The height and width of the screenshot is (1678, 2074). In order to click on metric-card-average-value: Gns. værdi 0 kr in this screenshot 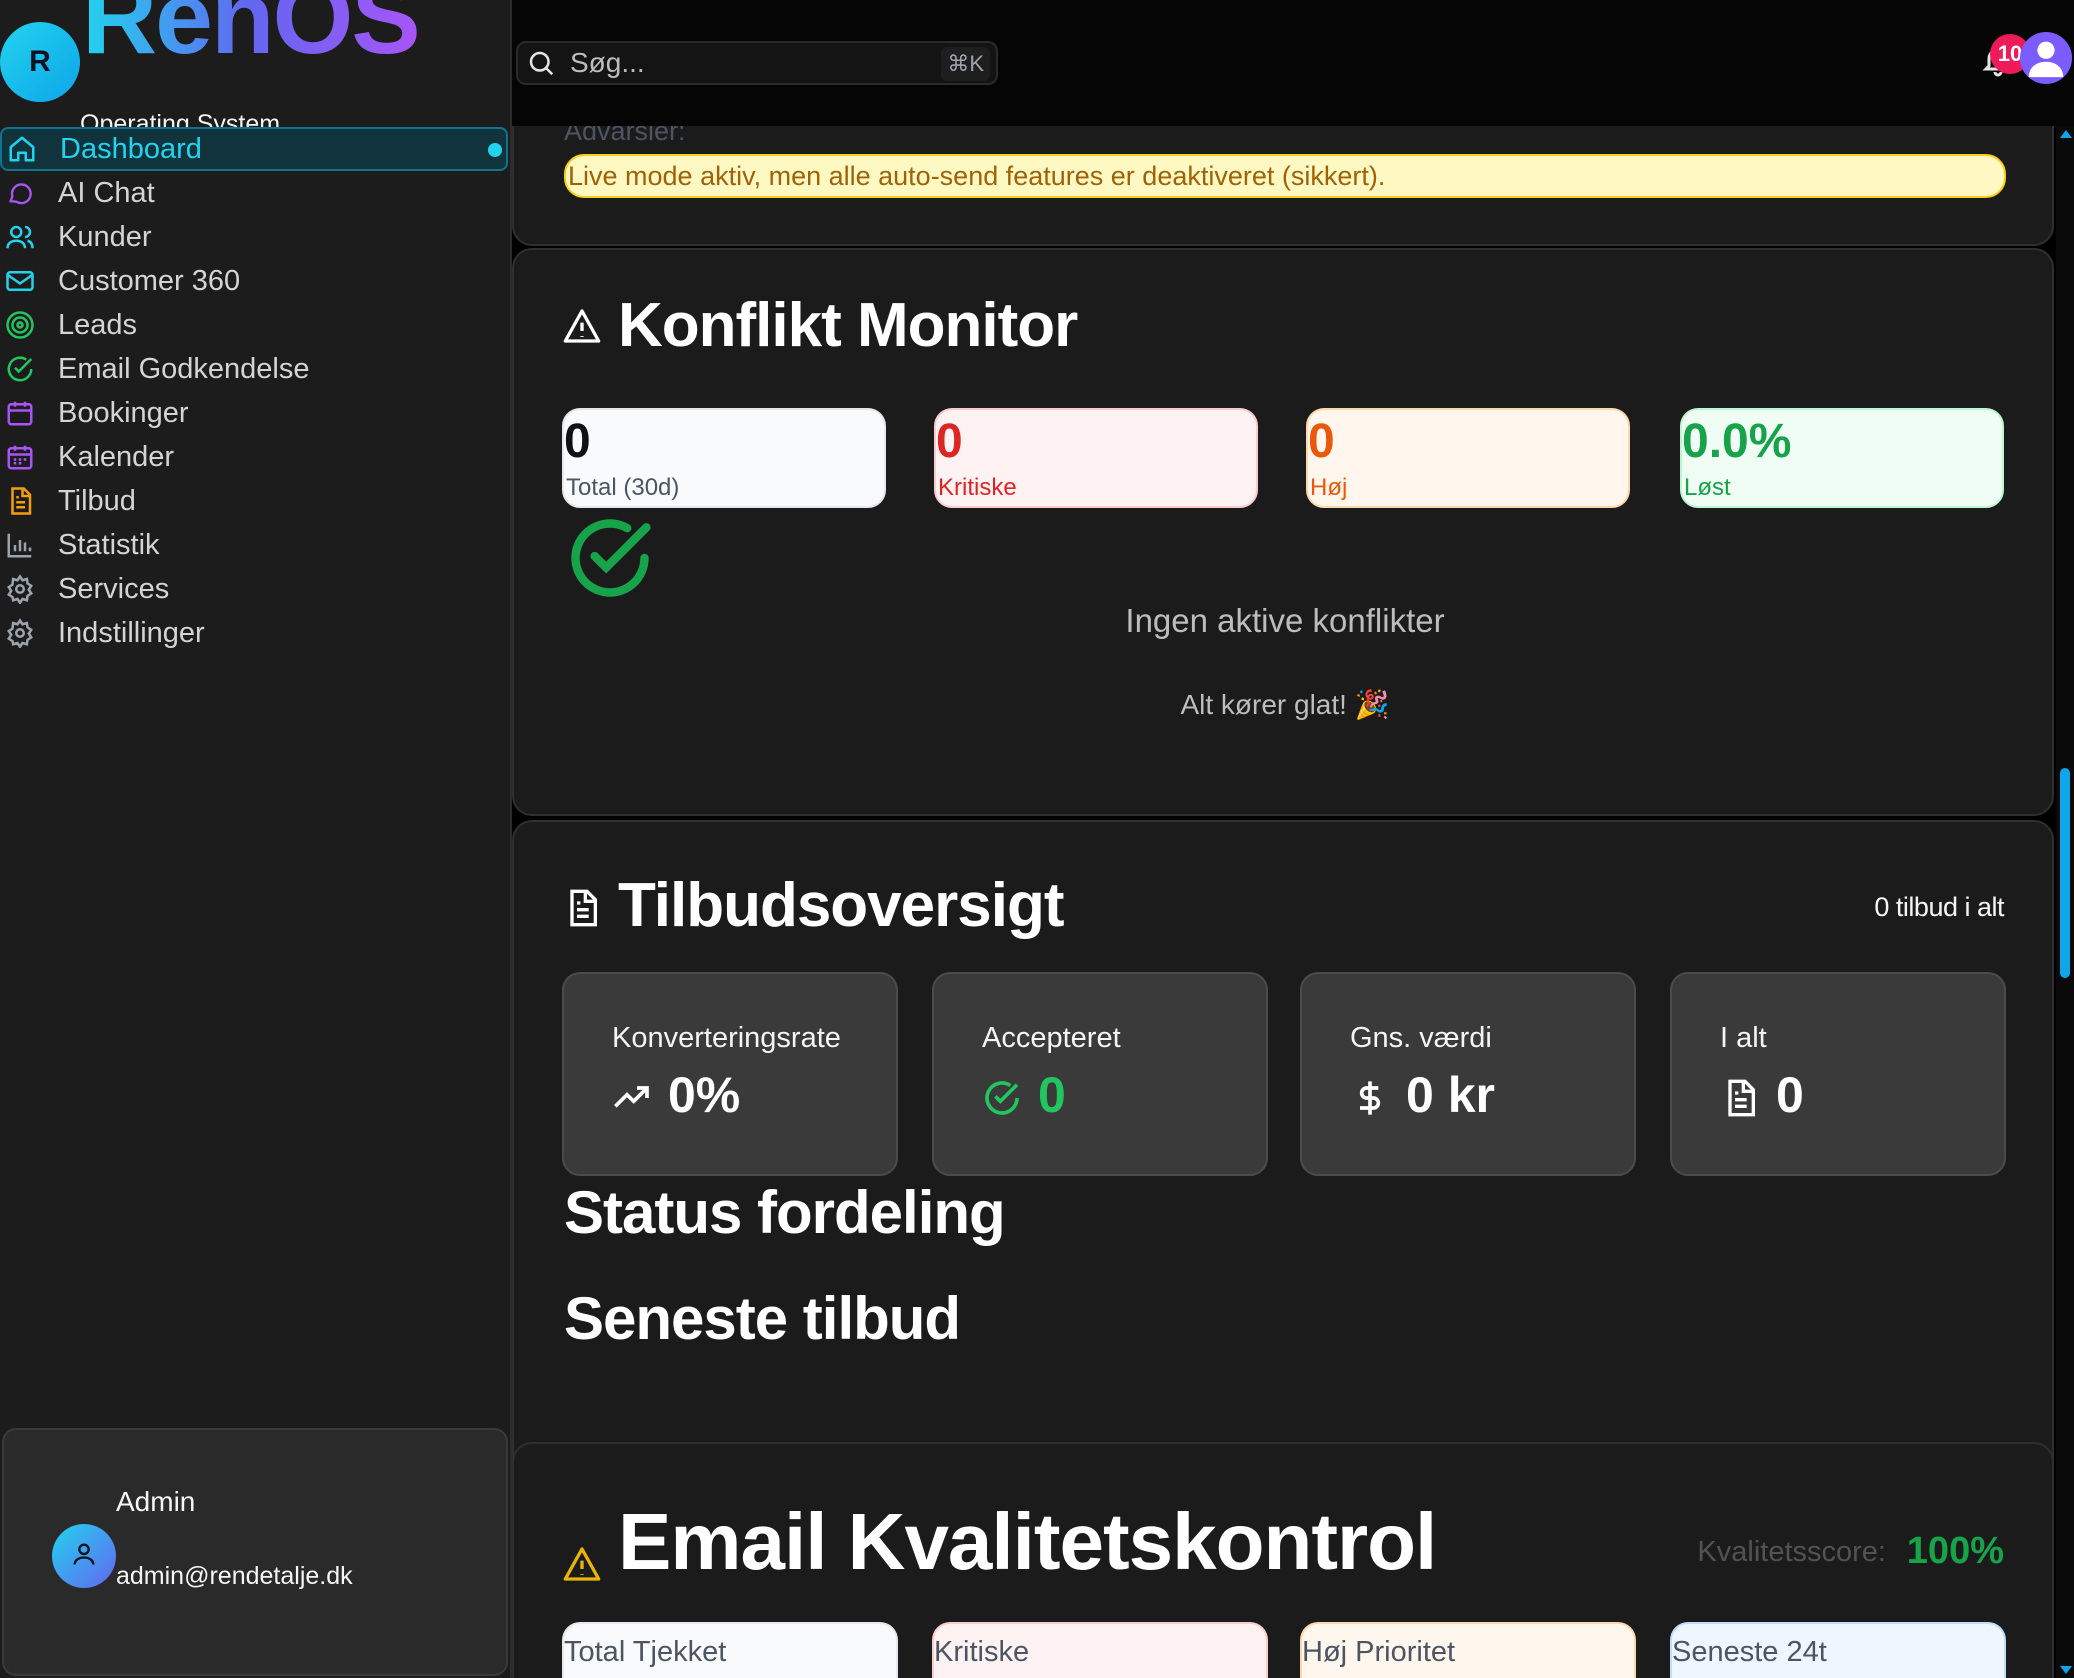, I will do `click(1468, 1074)`.